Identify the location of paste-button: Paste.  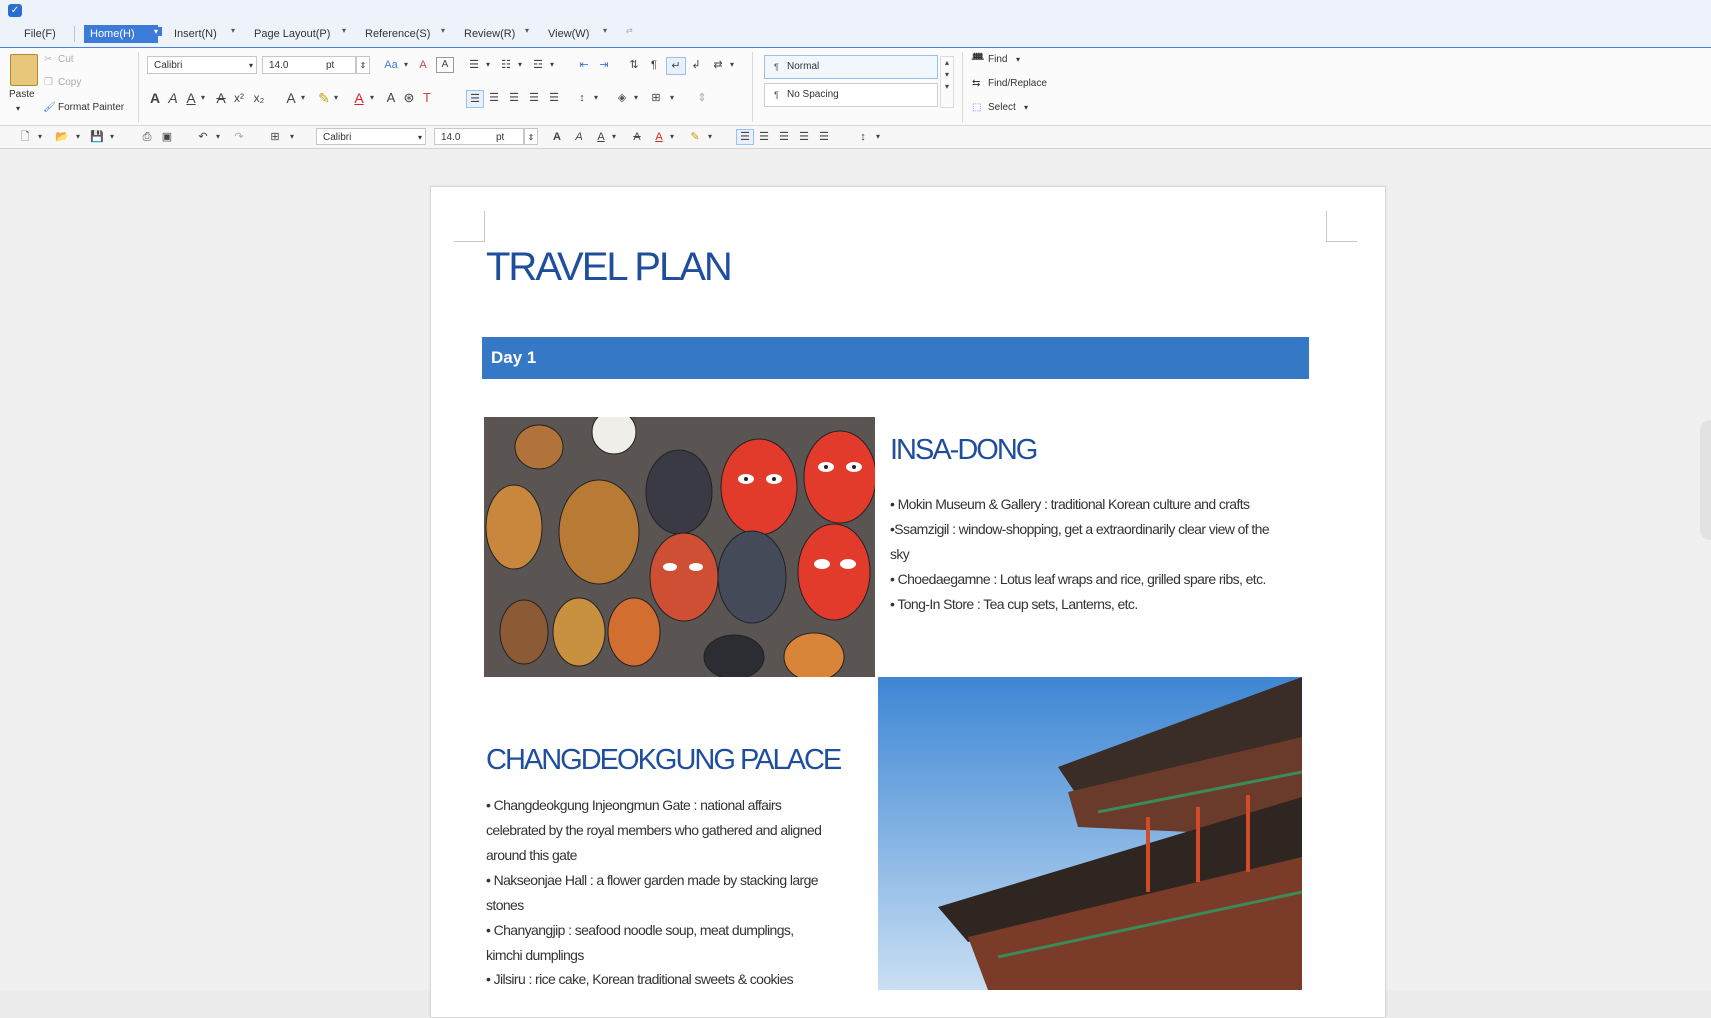
(22, 95).